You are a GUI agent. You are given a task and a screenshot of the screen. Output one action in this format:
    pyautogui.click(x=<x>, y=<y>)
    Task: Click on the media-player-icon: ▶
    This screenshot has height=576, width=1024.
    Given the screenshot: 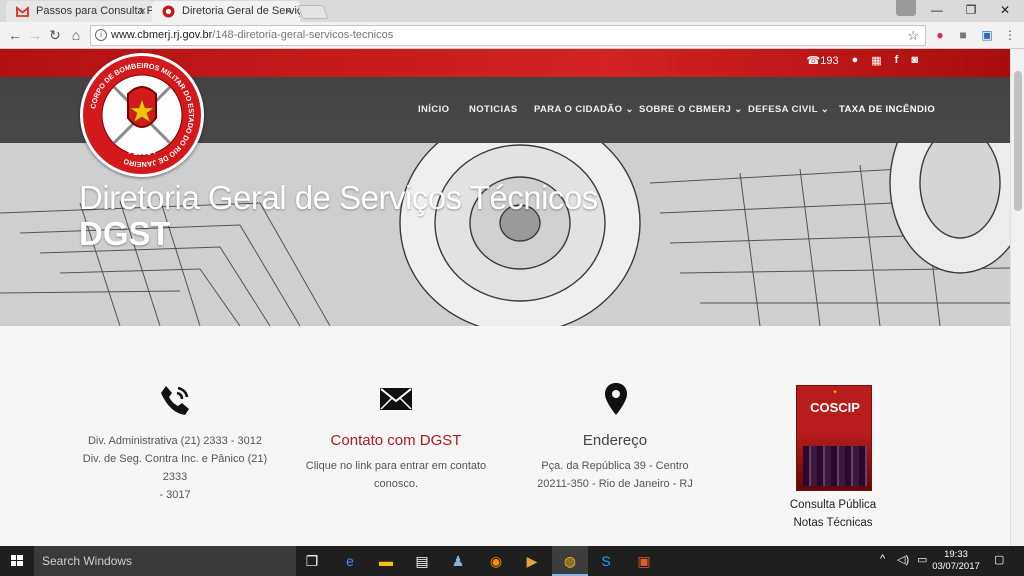 What is the action you would take?
    pyautogui.click(x=532, y=561)
    